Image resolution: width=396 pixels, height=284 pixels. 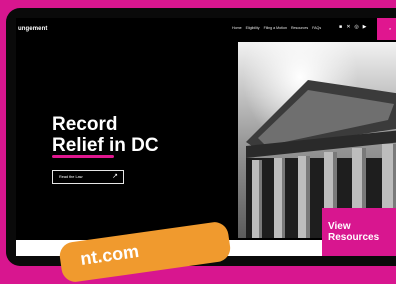 I want to click on title-underline, so click(x=83, y=156).